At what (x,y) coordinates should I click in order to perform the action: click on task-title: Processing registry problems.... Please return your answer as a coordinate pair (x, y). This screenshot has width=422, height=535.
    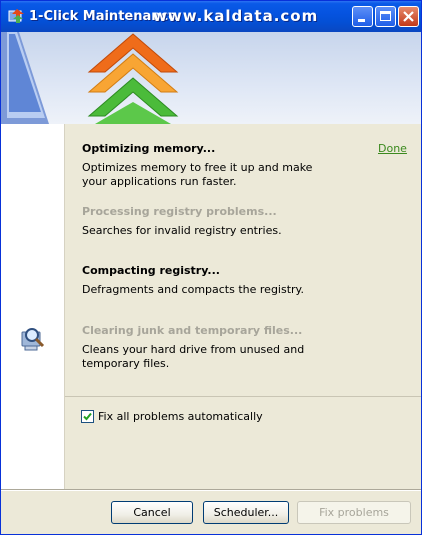
    Looking at the image, I should click on (179, 211).